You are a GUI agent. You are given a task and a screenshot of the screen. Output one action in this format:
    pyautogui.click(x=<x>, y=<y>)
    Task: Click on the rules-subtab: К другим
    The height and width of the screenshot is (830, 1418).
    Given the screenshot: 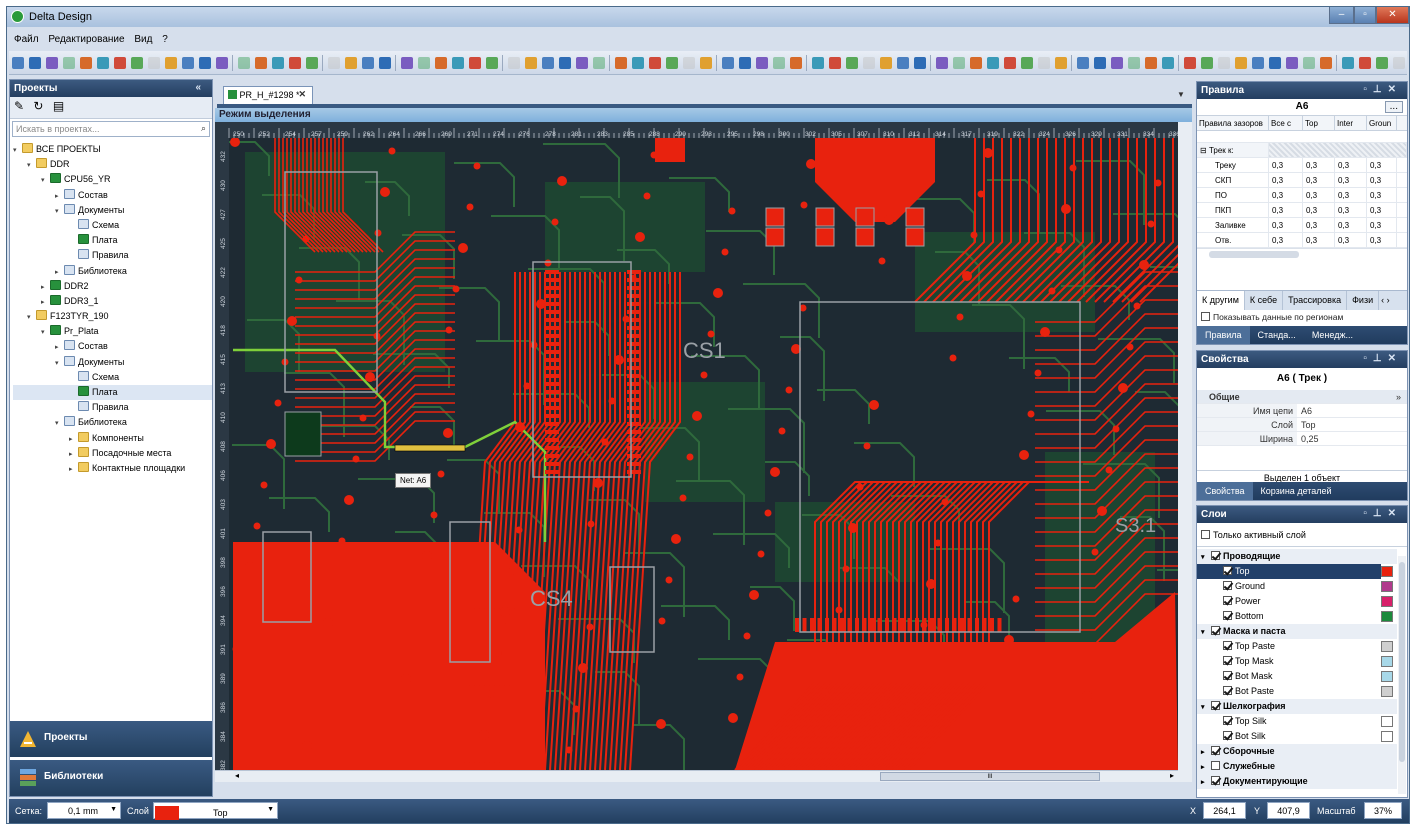 What is the action you would take?
    pyautogui.click(x=1221, y=300)
    